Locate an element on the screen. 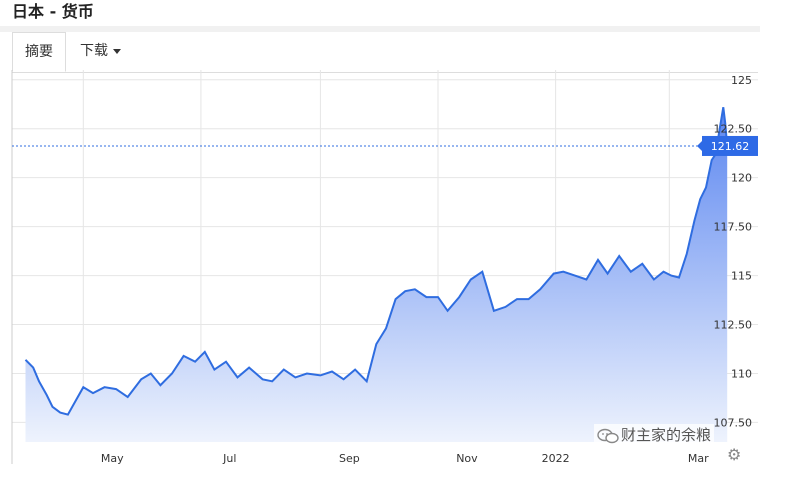 This screenshot has width=792, height=490. y-tick-label: 110 is located at coordinates (741, 373).